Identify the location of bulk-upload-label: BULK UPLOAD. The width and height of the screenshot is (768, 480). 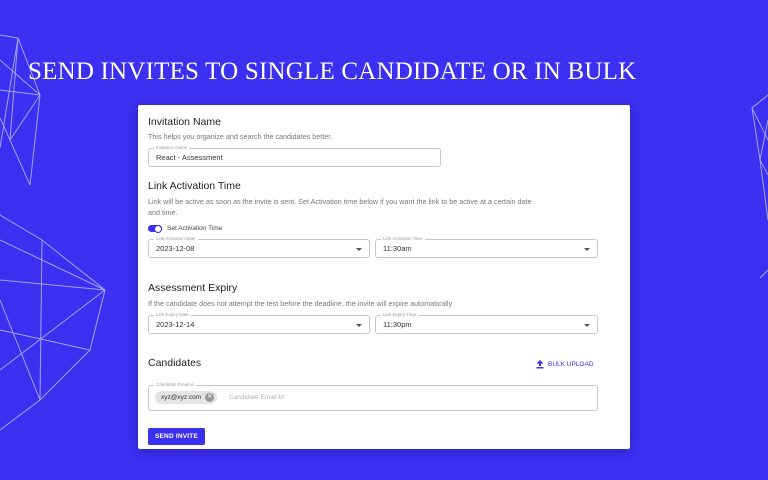
(571, 364).